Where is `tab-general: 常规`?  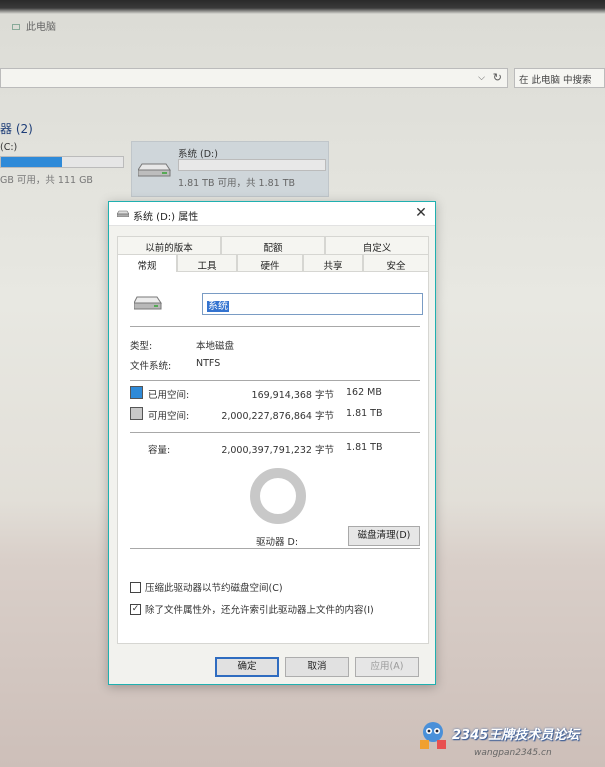
tab-general: 常规 is located at coordinates (147, 263).